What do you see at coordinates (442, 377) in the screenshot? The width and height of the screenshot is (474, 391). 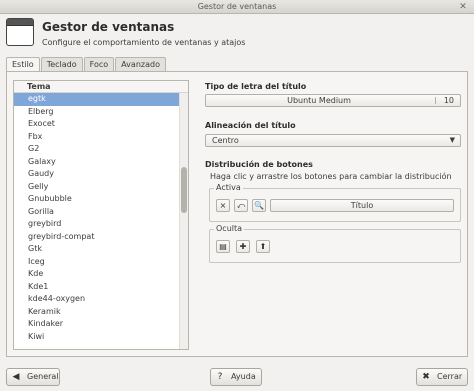 I see `close-button: ✖ Cerrar` at bounding box center [442, 377].